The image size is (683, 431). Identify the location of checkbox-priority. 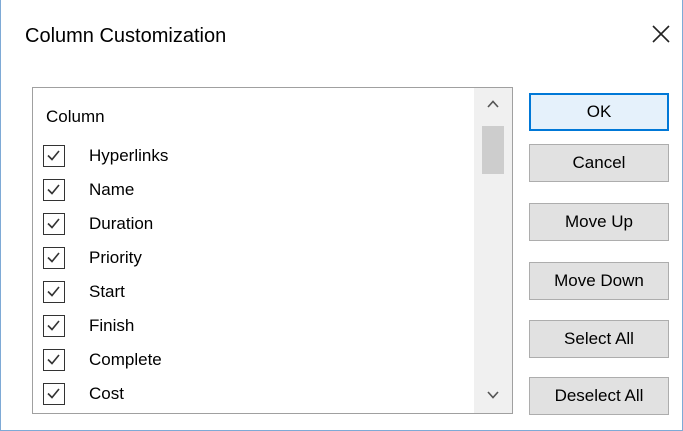
(54, 258).